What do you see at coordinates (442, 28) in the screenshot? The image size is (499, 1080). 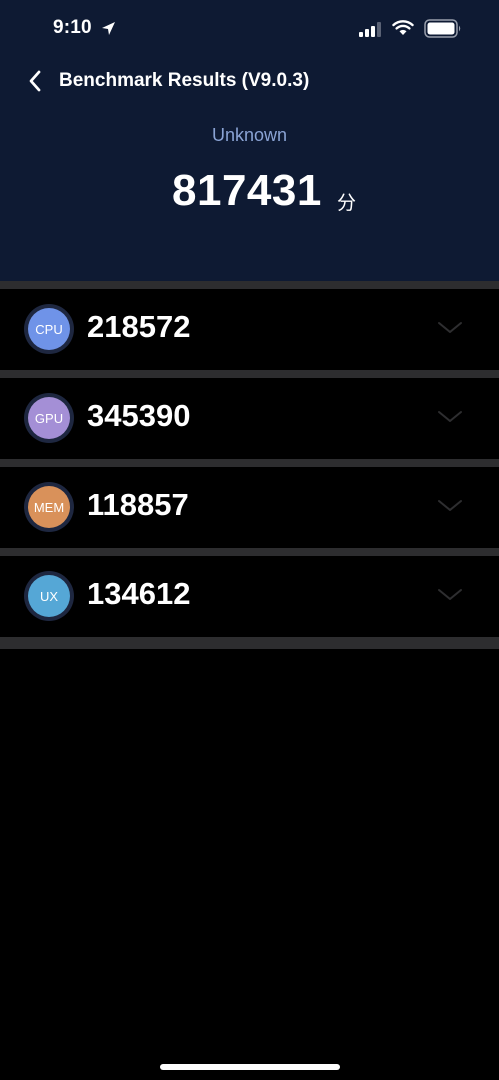 I see `battery-icon` at bounding box center [442, 28].